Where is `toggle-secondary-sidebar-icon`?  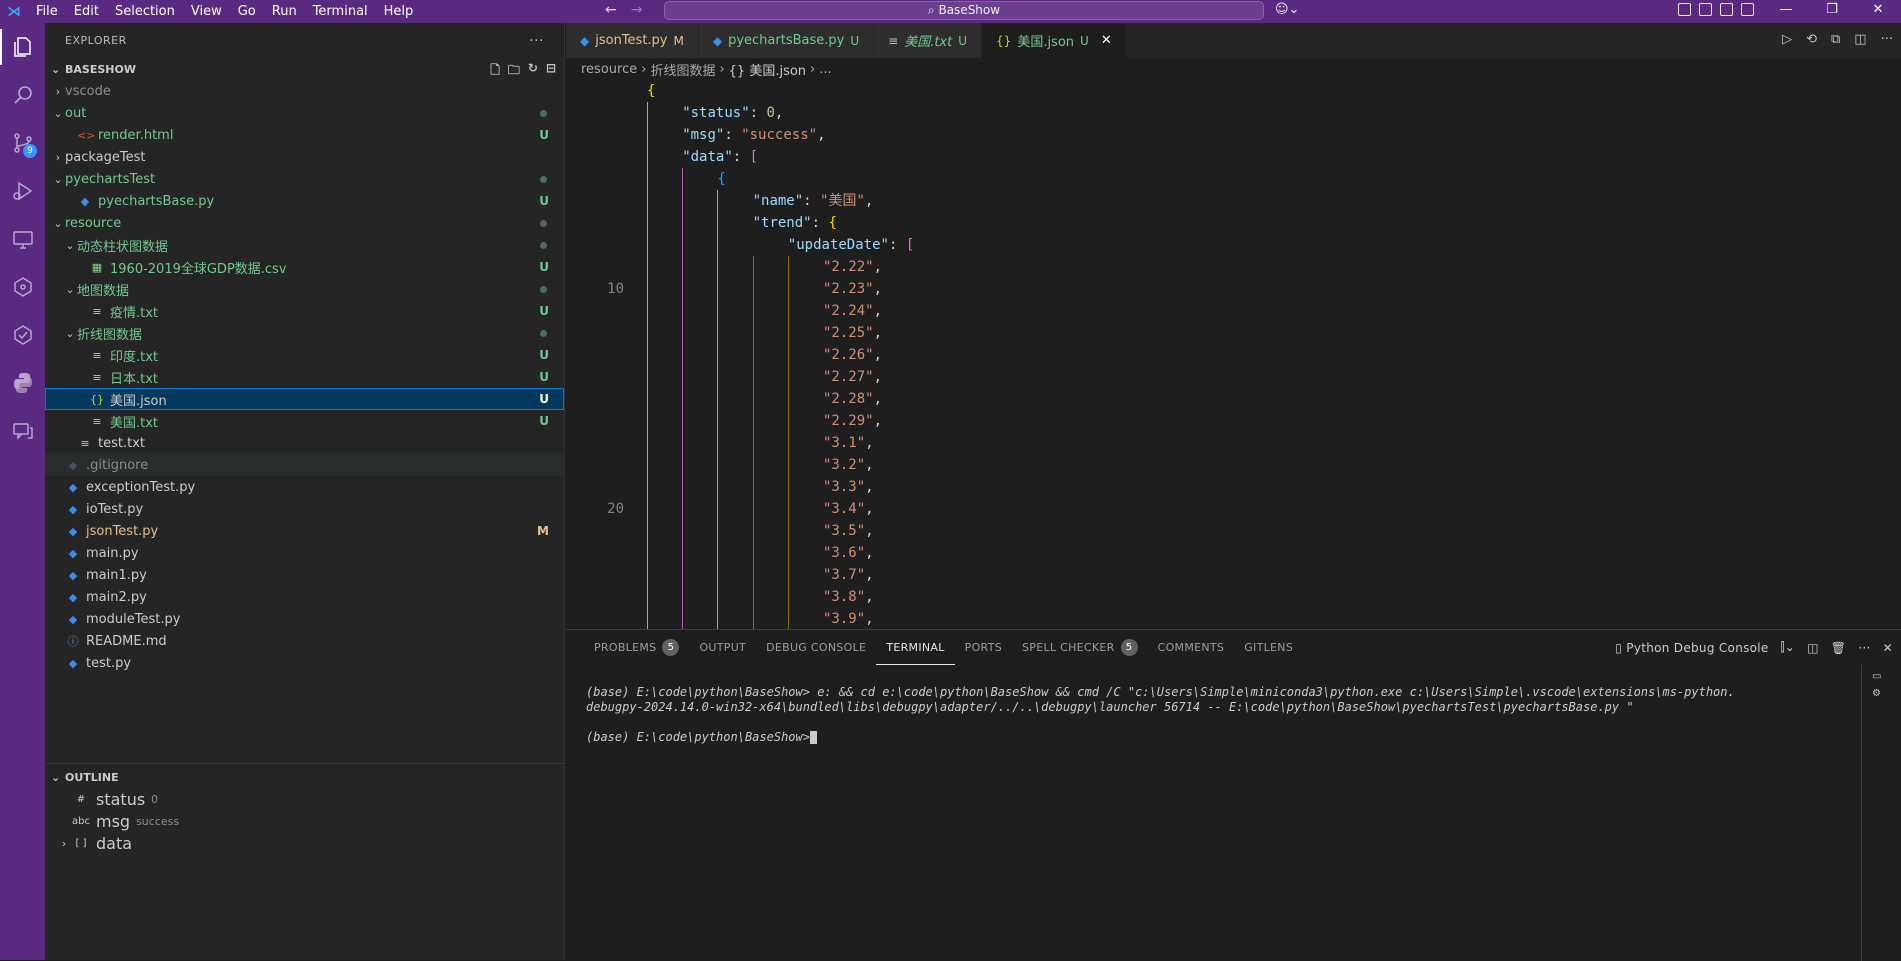
toggle-secondary-sidebar-icon is located at coordinates (1747, 9).